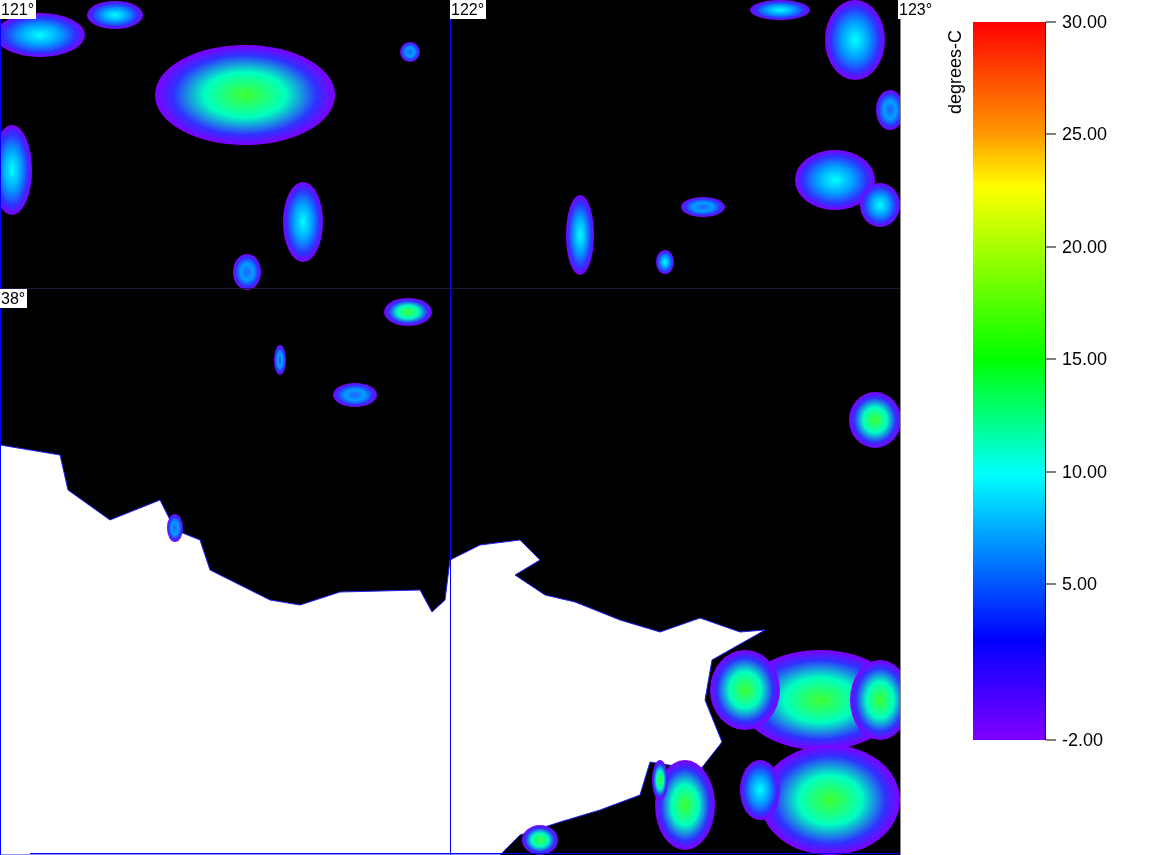 The image size is (1166, 855). Describe the element at coordinates (1080, 584) in the screenshot. I see `tick-label: 5.00` at that location.